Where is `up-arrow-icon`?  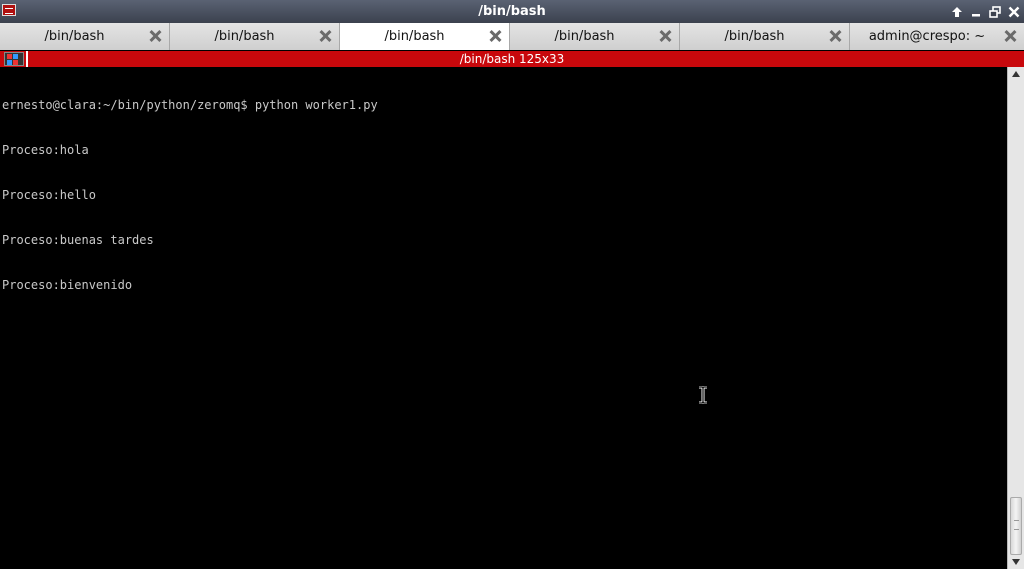 up-arrow-icon is located at coordinates (957, 12).